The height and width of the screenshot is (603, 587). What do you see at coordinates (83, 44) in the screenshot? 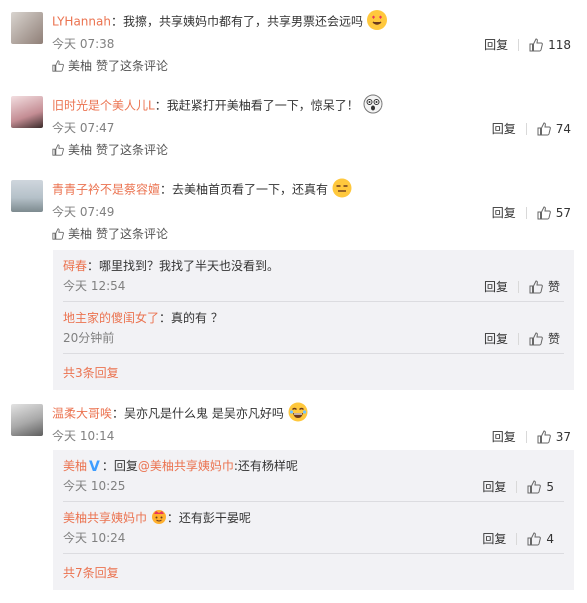
I see `comment-time: 今天 07:38` at bounding box center [83, 44].